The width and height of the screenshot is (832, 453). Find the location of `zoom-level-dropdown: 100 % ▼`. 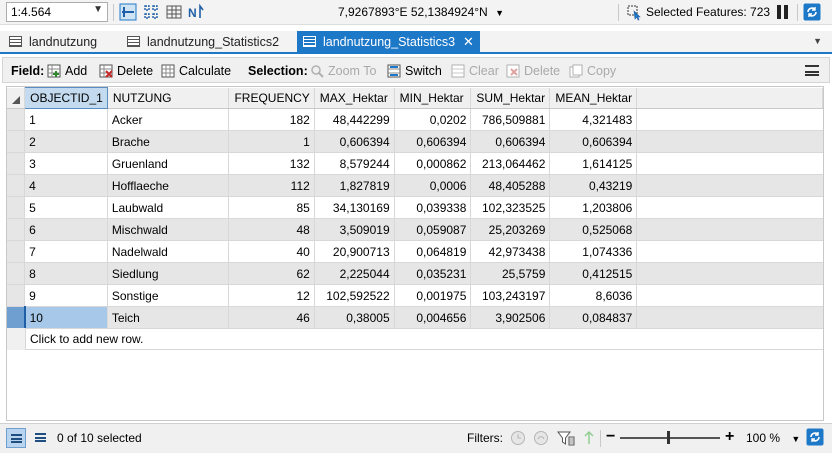

zoom-level-dropdown: 100 % ▼ is located at coordinates (773, 438).